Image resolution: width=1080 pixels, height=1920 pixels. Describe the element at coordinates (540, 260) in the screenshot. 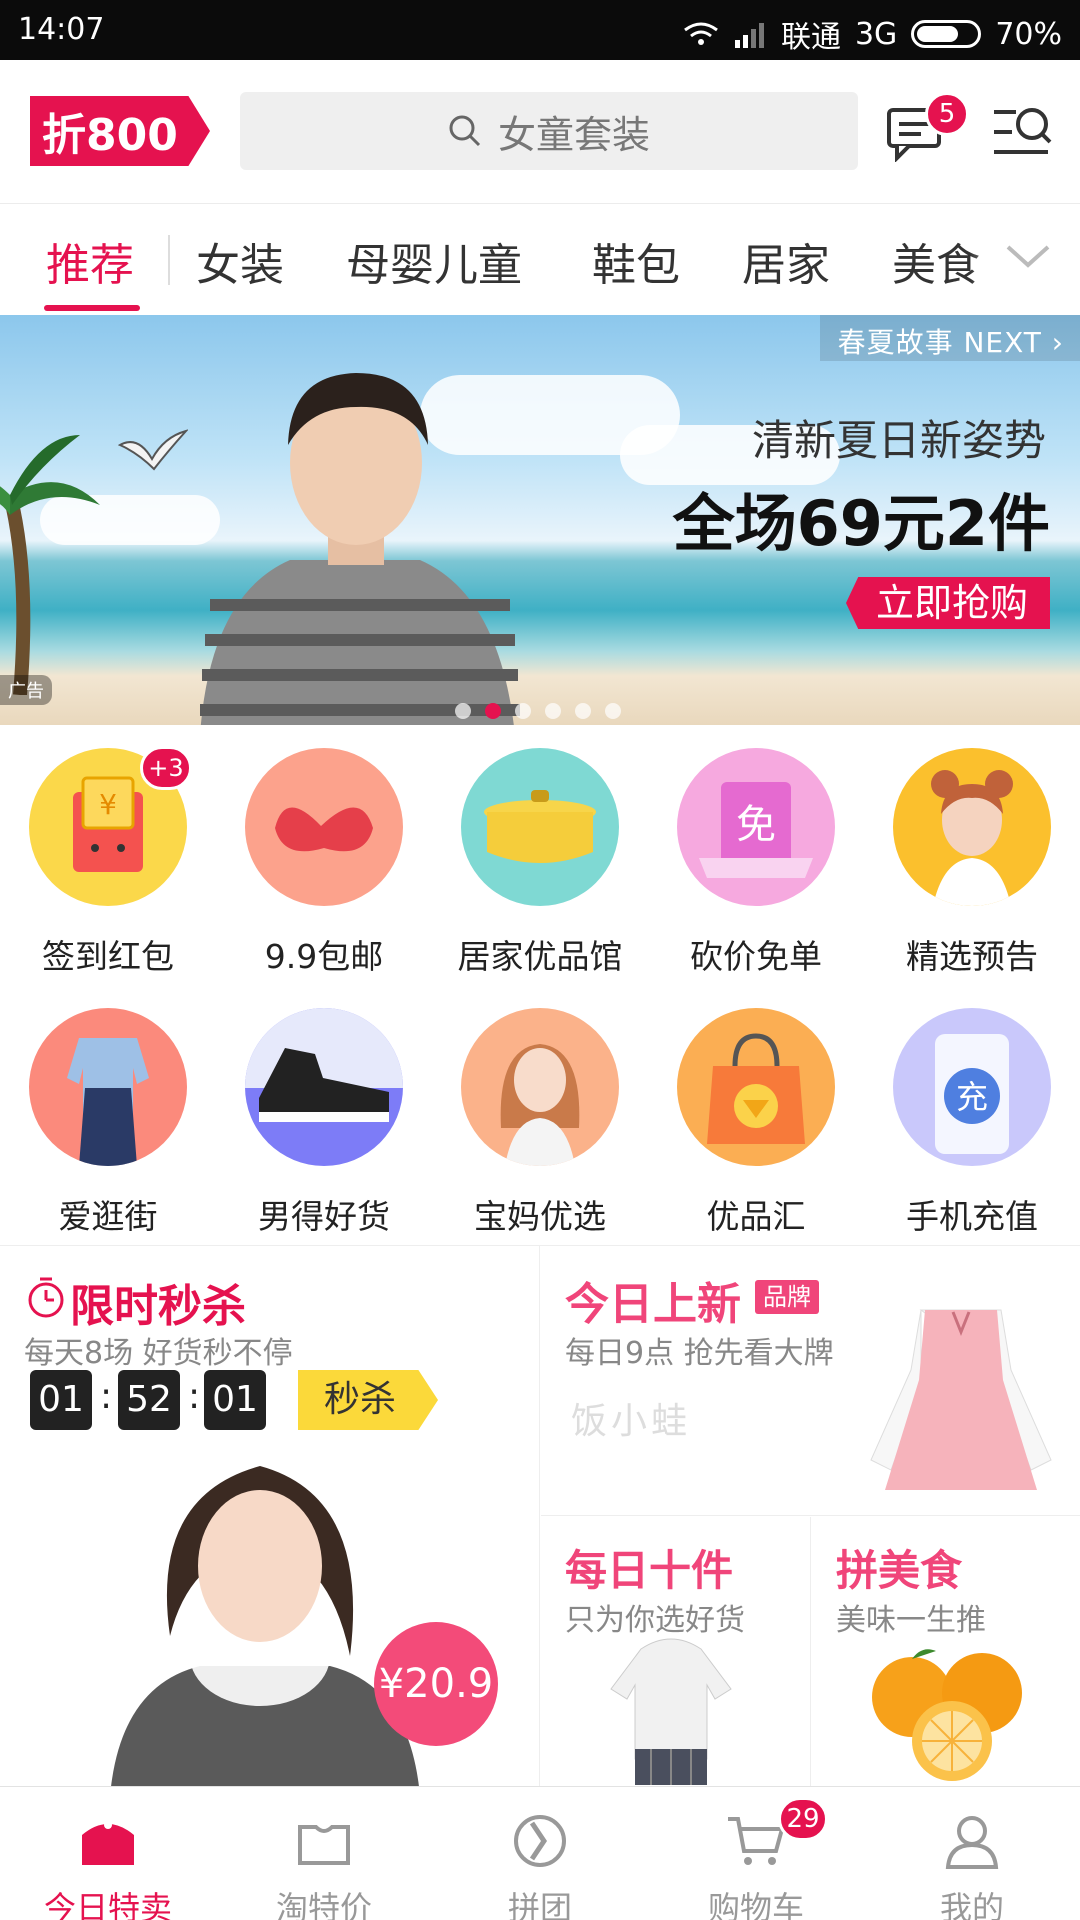

I see `category-tabs: 推荐 女装 母婴儿童 鞋包 居家 美食` at that location.